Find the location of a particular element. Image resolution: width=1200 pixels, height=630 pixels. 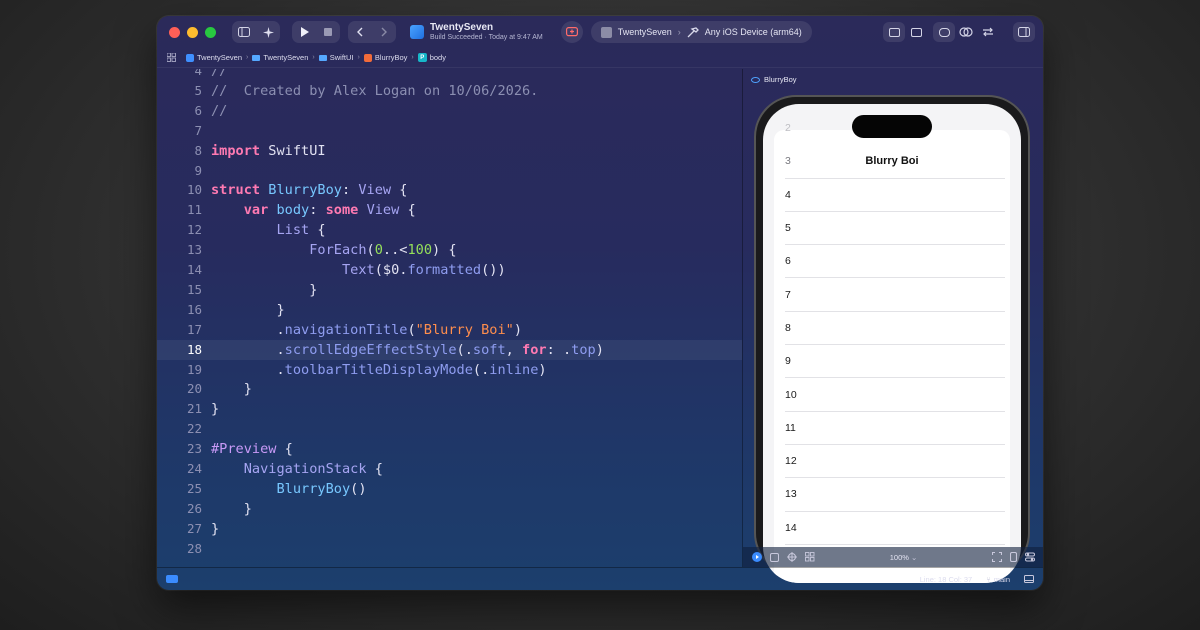

device-icon is located at coordinates (1013, 557).